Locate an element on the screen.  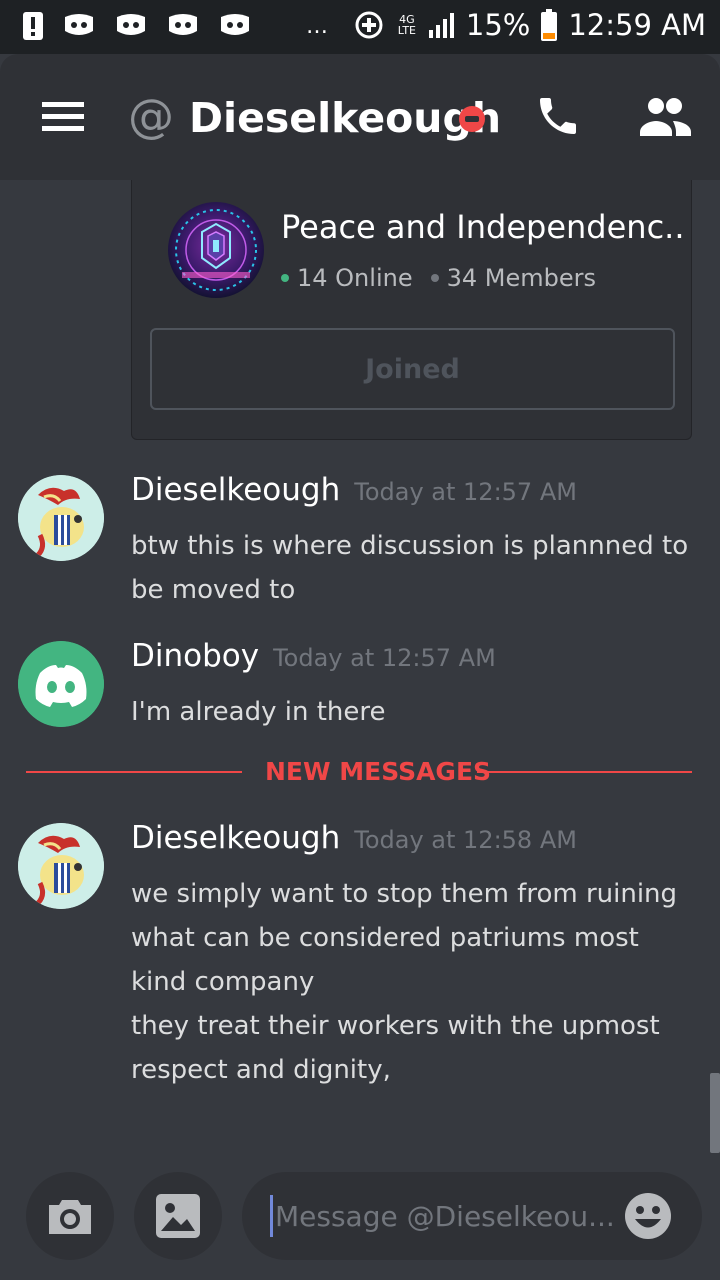
message-author: Dieselkeough Today at 12:58 AM is located at coordinates (354, 838).